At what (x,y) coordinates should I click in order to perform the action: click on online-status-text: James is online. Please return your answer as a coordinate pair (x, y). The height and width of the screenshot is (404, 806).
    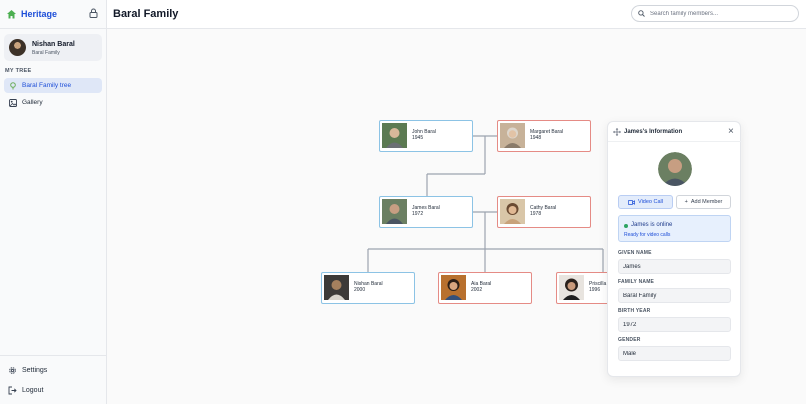
    Looking at the image, I should click on (652, 225).